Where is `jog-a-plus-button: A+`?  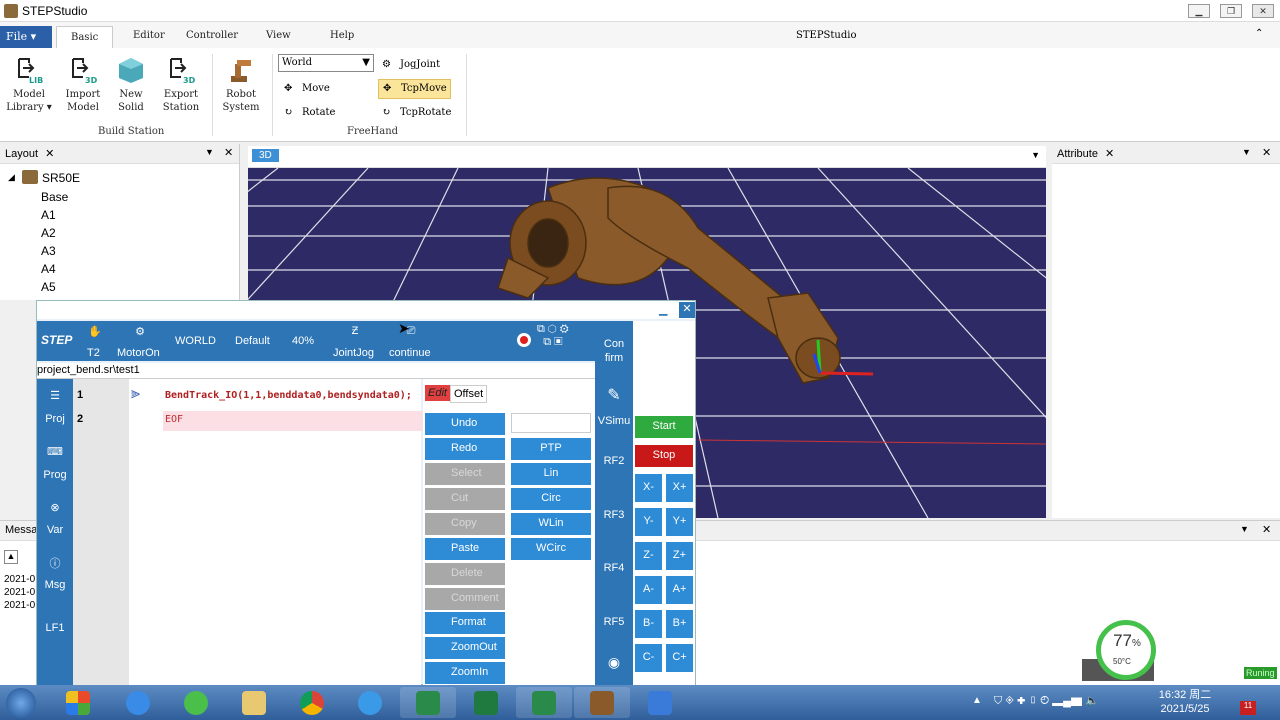
jog-a-plus-button: A+ is located at coordinates (679, 590).